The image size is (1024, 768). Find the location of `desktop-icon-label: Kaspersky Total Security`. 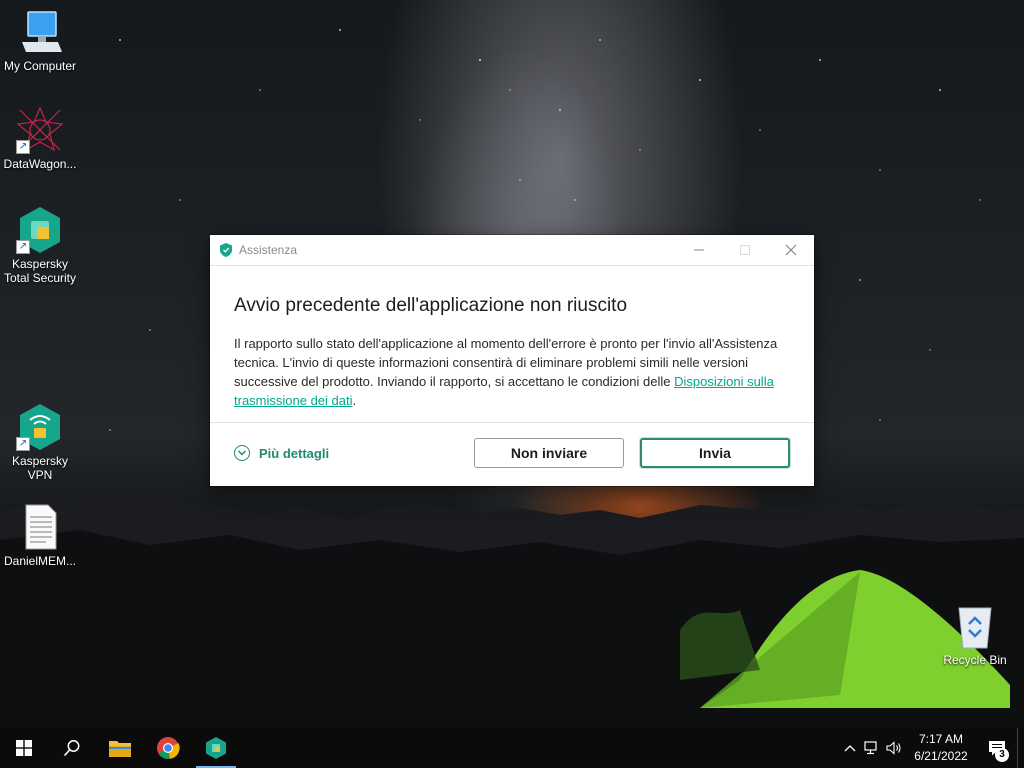

desktop-icon-label: Kaspersky Total Security is located at coordinates (40, 271).